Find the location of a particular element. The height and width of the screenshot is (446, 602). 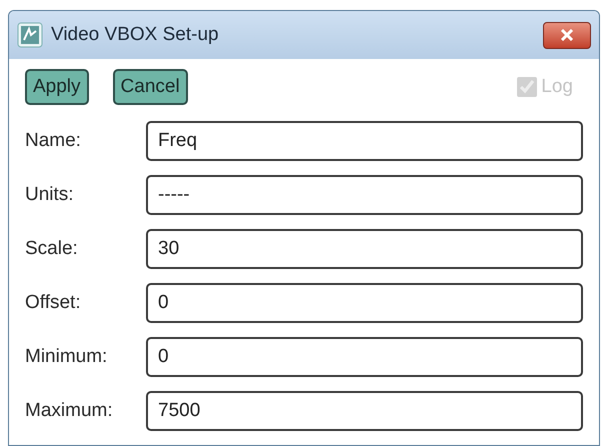

text-field: 7500 is located at coordinates (364, 411).